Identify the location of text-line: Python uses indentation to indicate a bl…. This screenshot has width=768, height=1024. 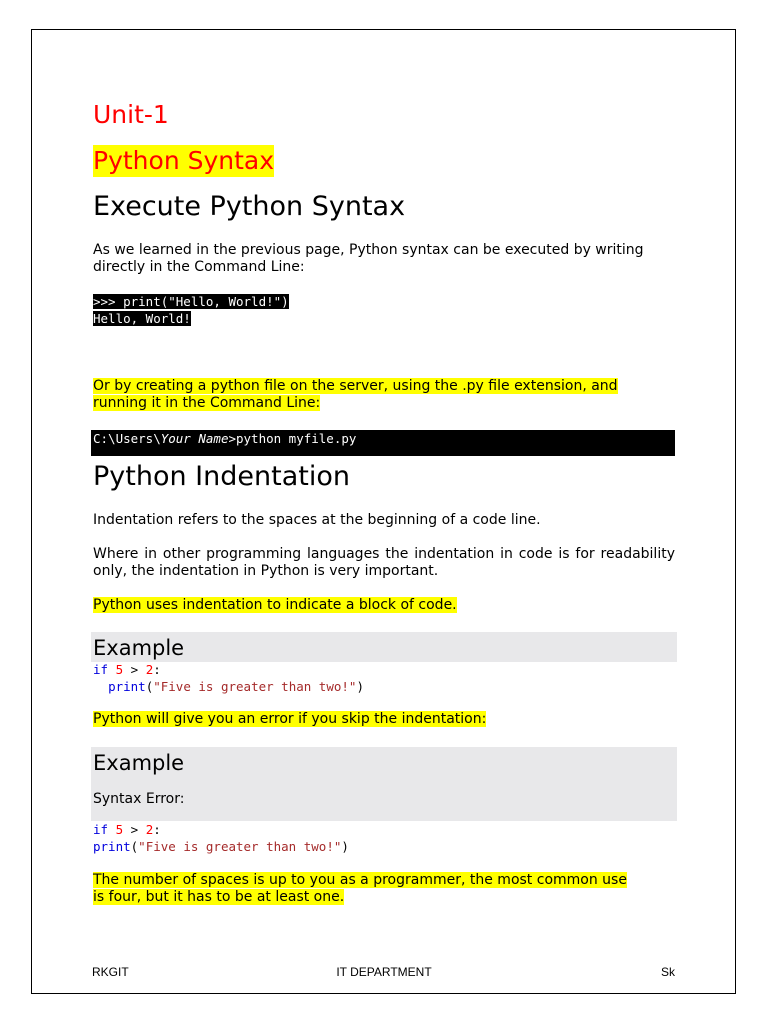
(275, 605).